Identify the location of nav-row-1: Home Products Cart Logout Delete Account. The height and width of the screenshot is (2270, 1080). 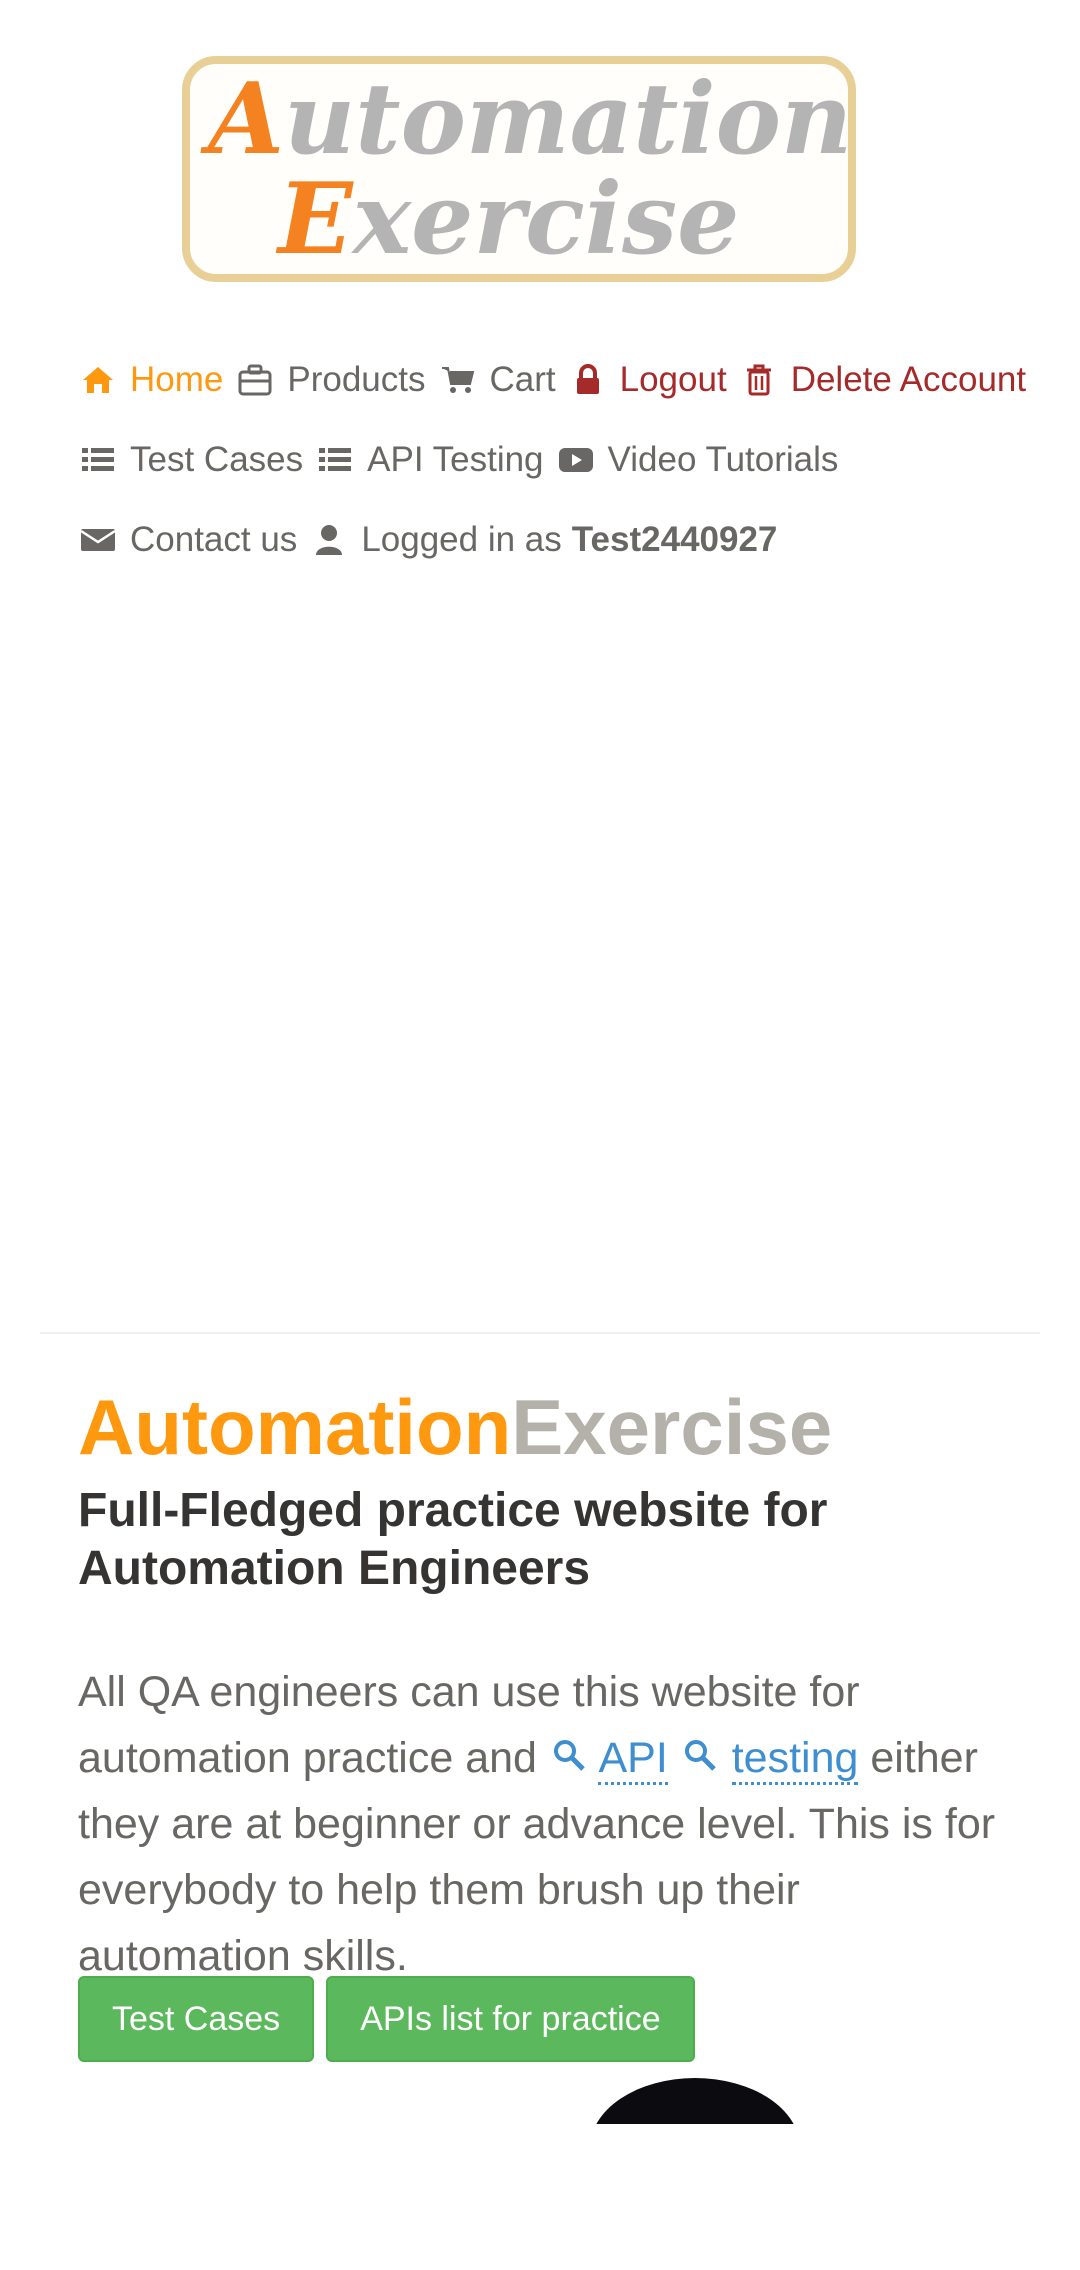
(564, 380).